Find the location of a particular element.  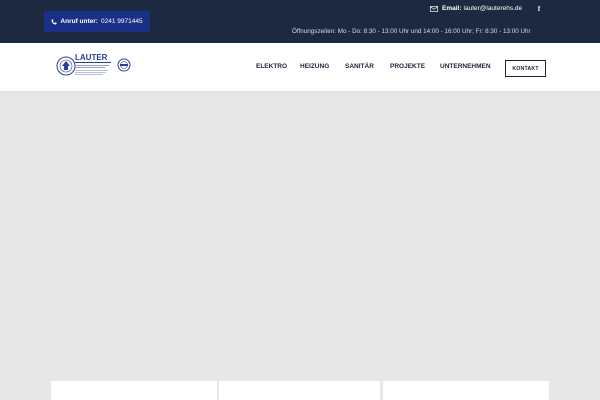

call-button: Anruf unter: 0241 9971445 is located at coordinates (97, 21).